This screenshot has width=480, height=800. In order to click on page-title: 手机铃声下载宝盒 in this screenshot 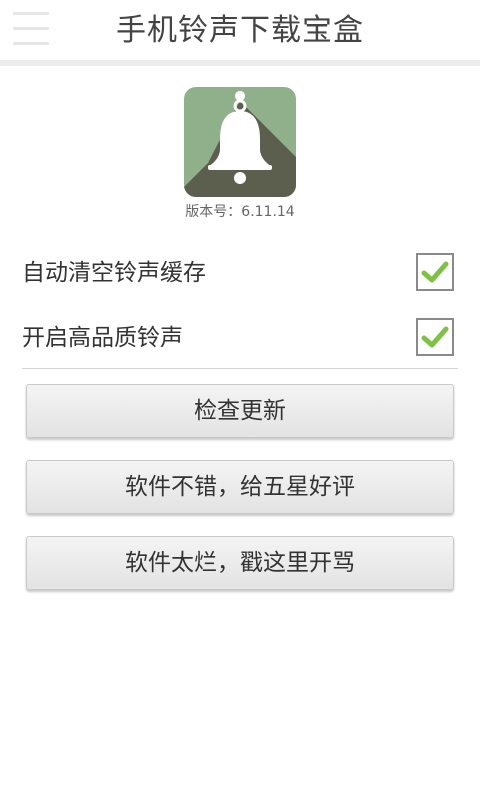, I will do `click(240, 30)`.